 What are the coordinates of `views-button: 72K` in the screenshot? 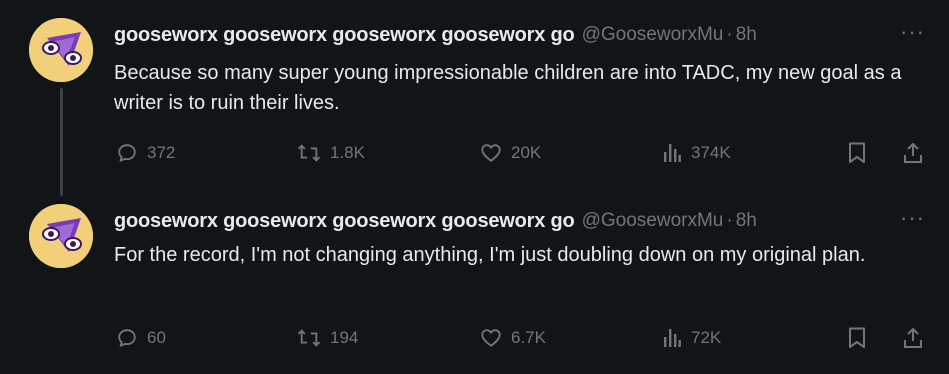 It's located at (691, 338).